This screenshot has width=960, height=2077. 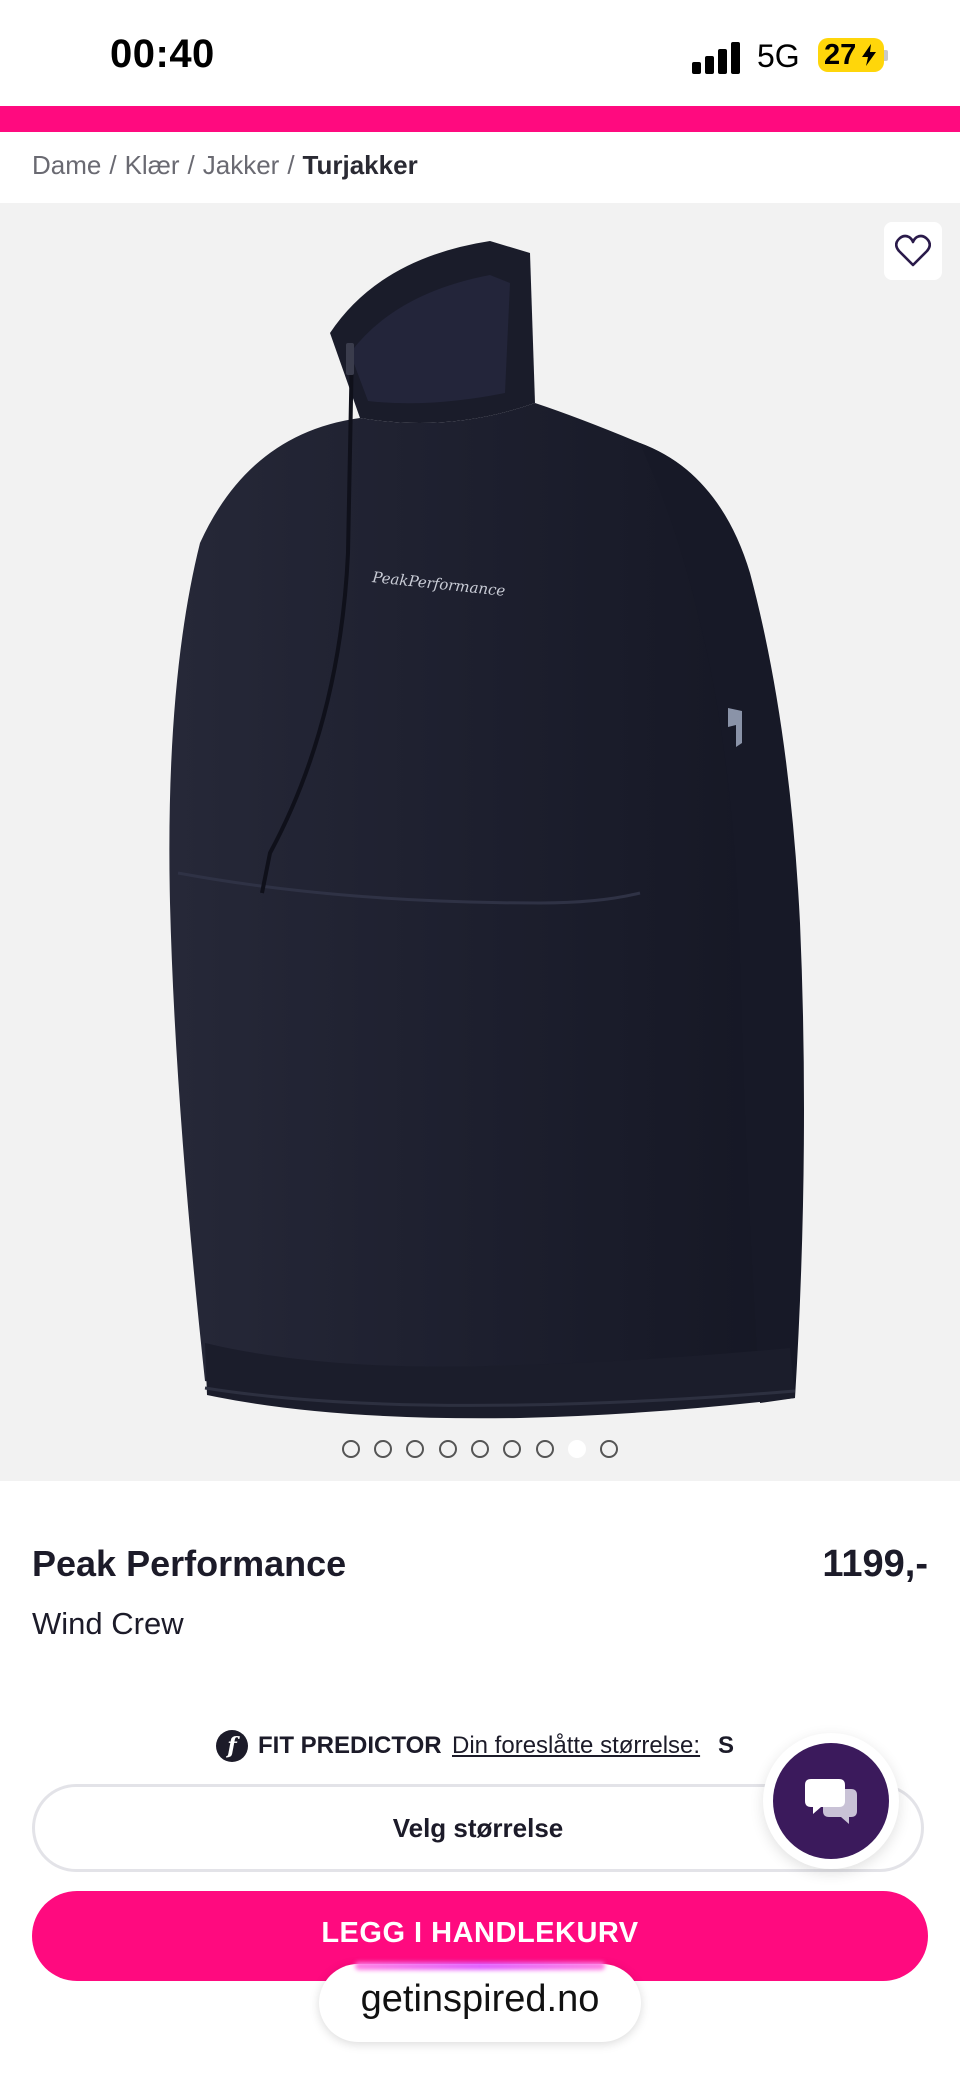 I want to click on browser-url: getinspired.no, so click(x=480, y=1999).